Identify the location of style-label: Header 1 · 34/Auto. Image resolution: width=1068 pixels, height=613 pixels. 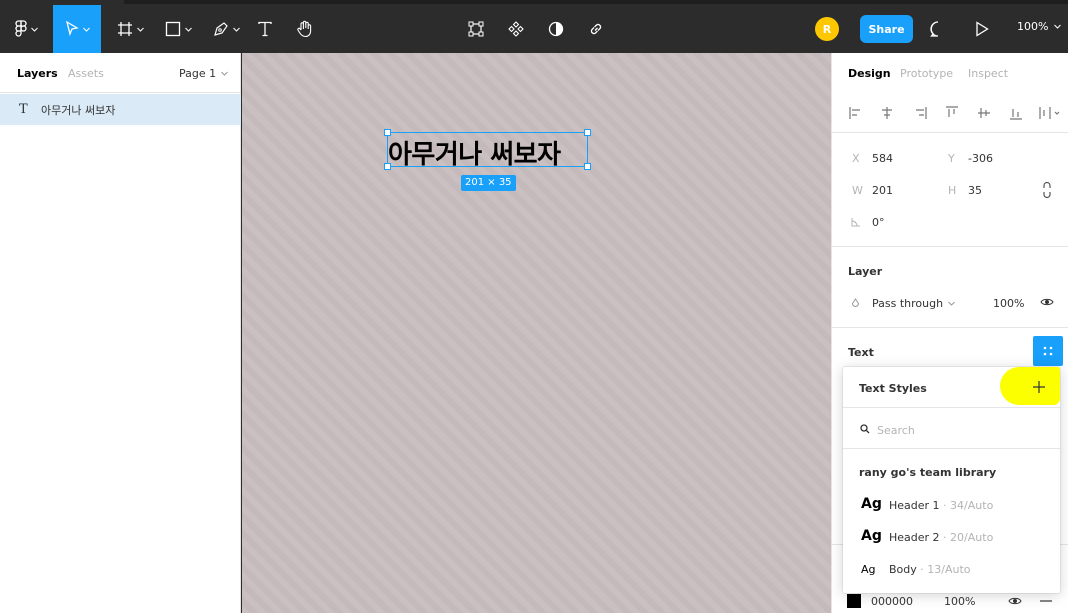
(941, 505).